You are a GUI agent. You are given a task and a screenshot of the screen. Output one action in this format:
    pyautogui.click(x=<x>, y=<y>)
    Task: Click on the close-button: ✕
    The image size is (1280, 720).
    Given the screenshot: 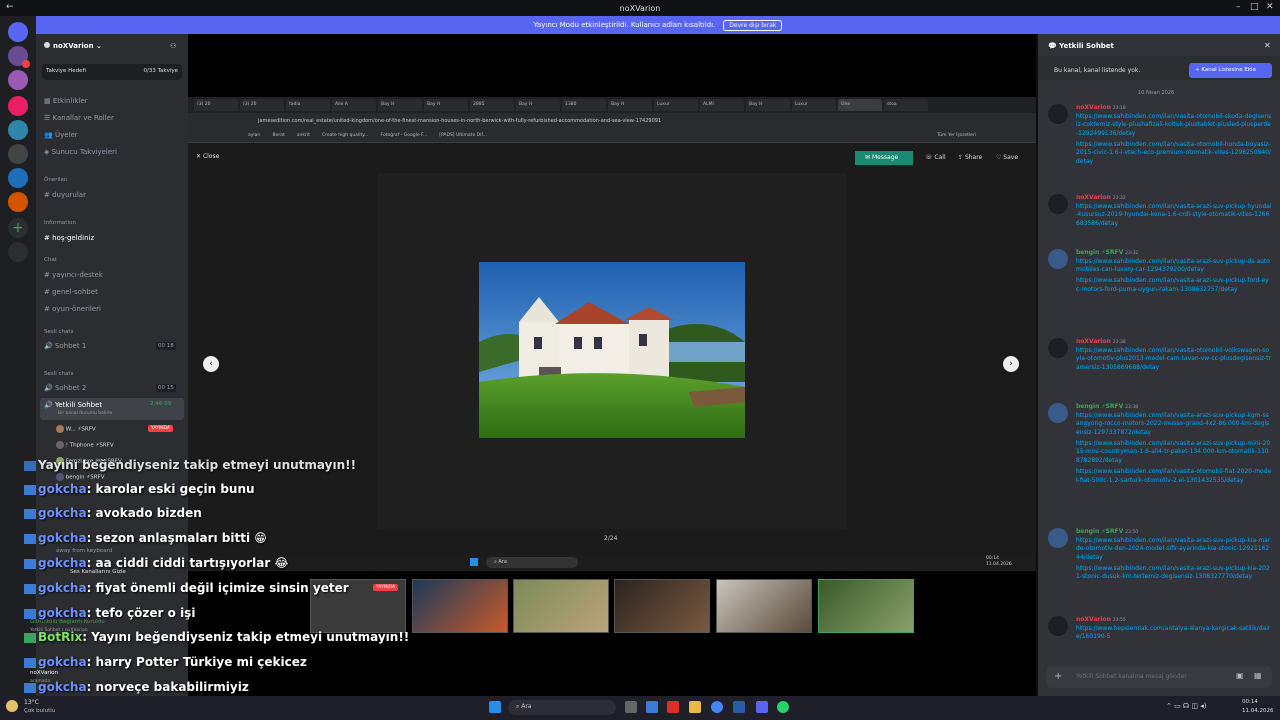 What is the action you would take?
    pyautogui.click(x=1270, y=7)
    